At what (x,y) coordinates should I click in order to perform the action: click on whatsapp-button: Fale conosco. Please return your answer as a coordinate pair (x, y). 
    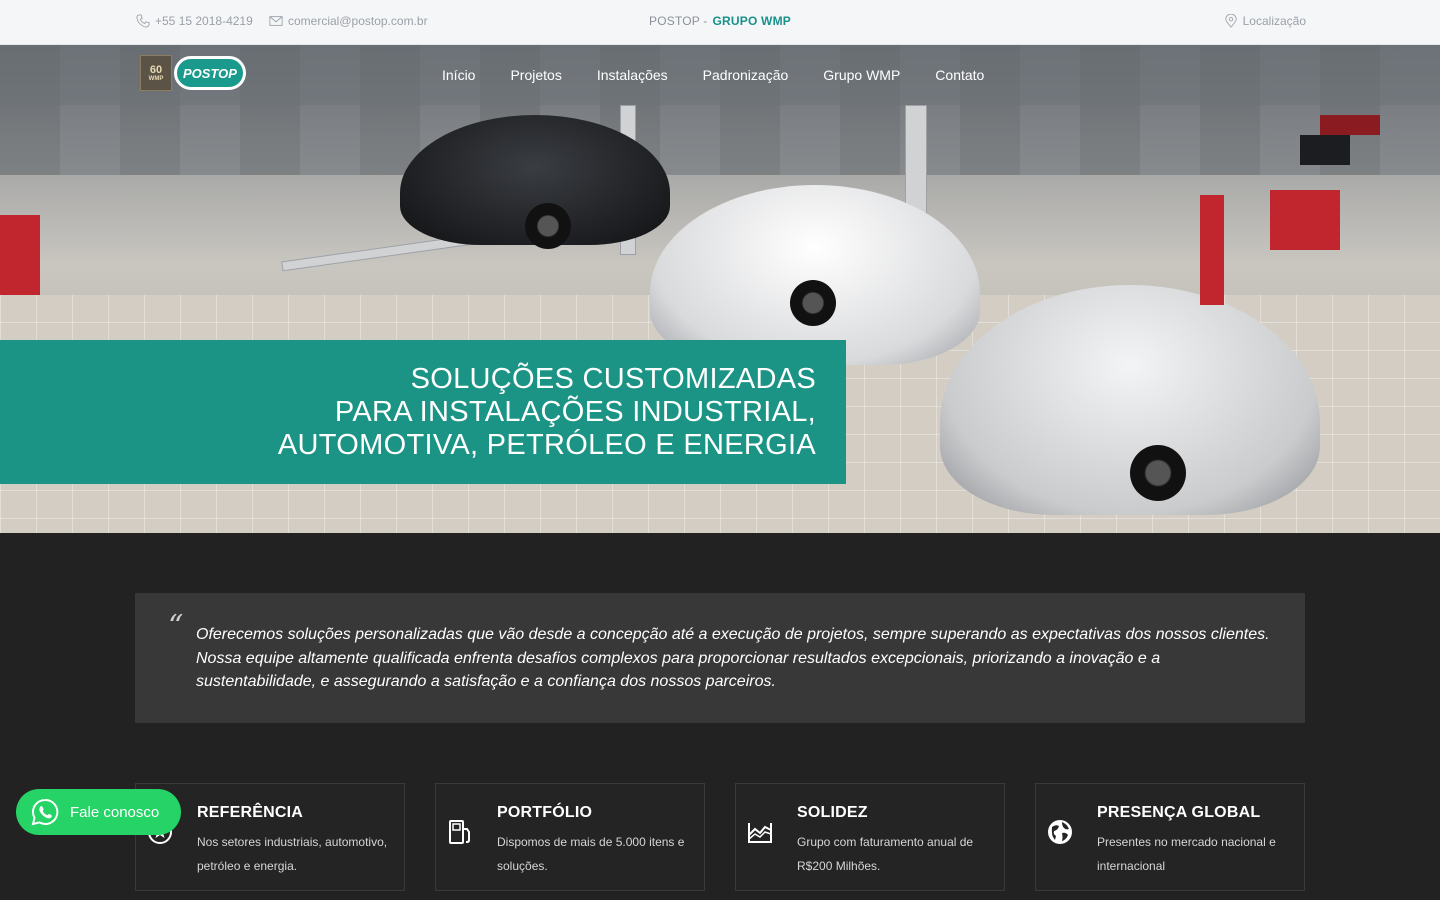
    Looking at the image, I should click on (98, 812).